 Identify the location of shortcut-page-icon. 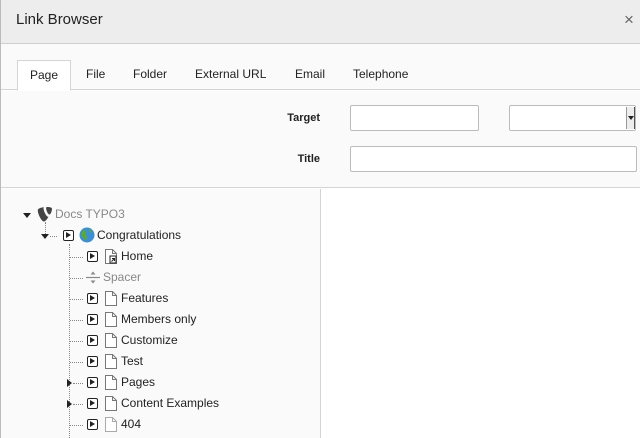
(111, 256).